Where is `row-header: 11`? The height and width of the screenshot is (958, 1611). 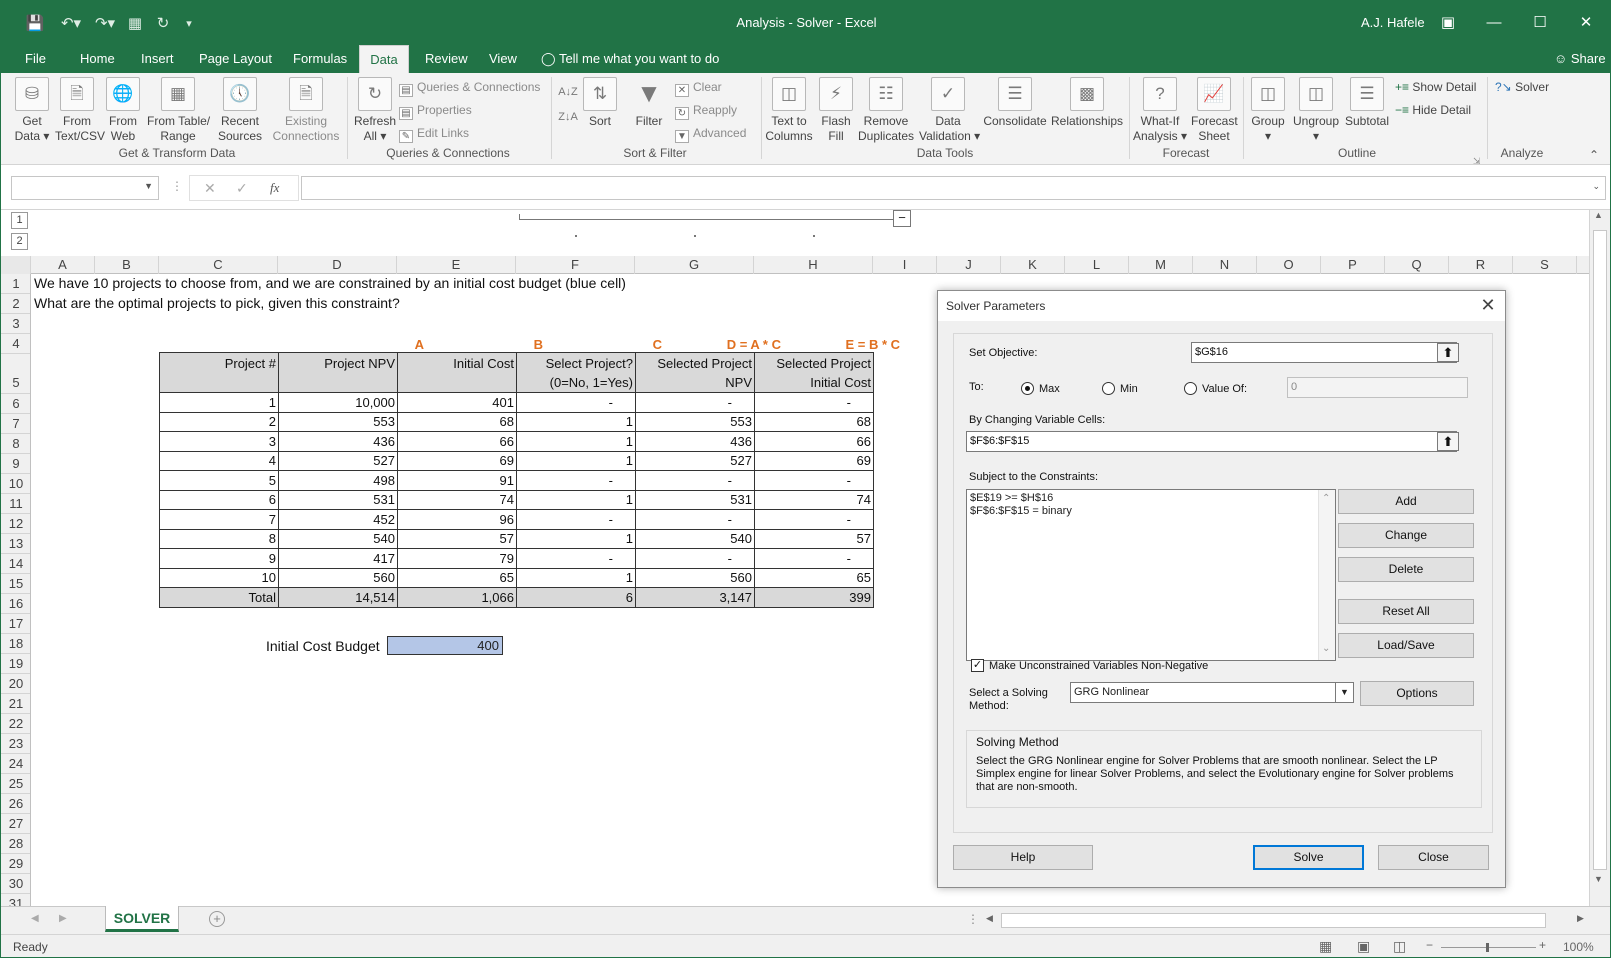 row-header: 11 is located at coordinates (15, 504).